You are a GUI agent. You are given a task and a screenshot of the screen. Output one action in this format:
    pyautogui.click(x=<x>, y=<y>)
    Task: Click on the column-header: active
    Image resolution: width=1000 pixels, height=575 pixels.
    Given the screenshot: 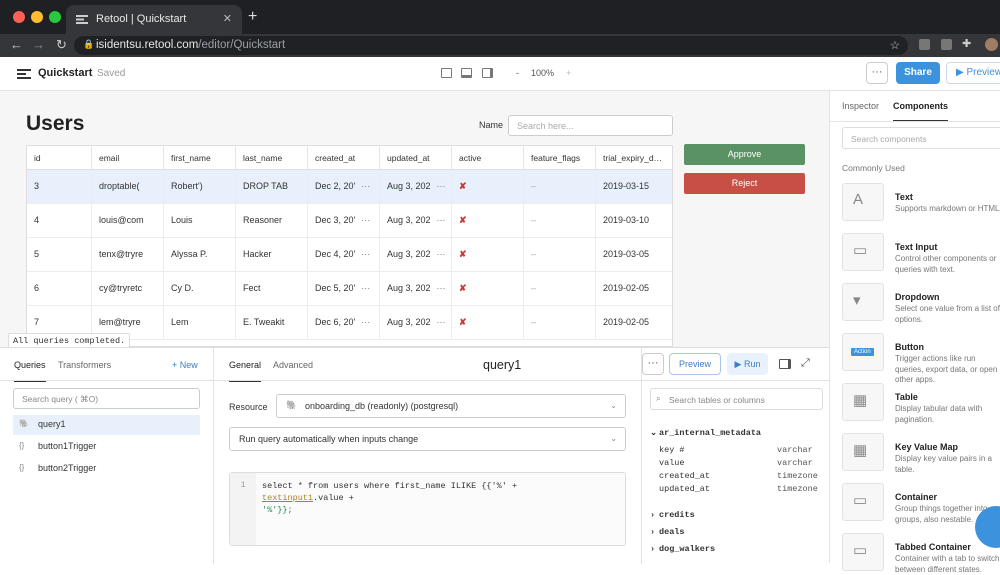 What is the action you would take?
    pyautogui.click(x=488, y=158)
    